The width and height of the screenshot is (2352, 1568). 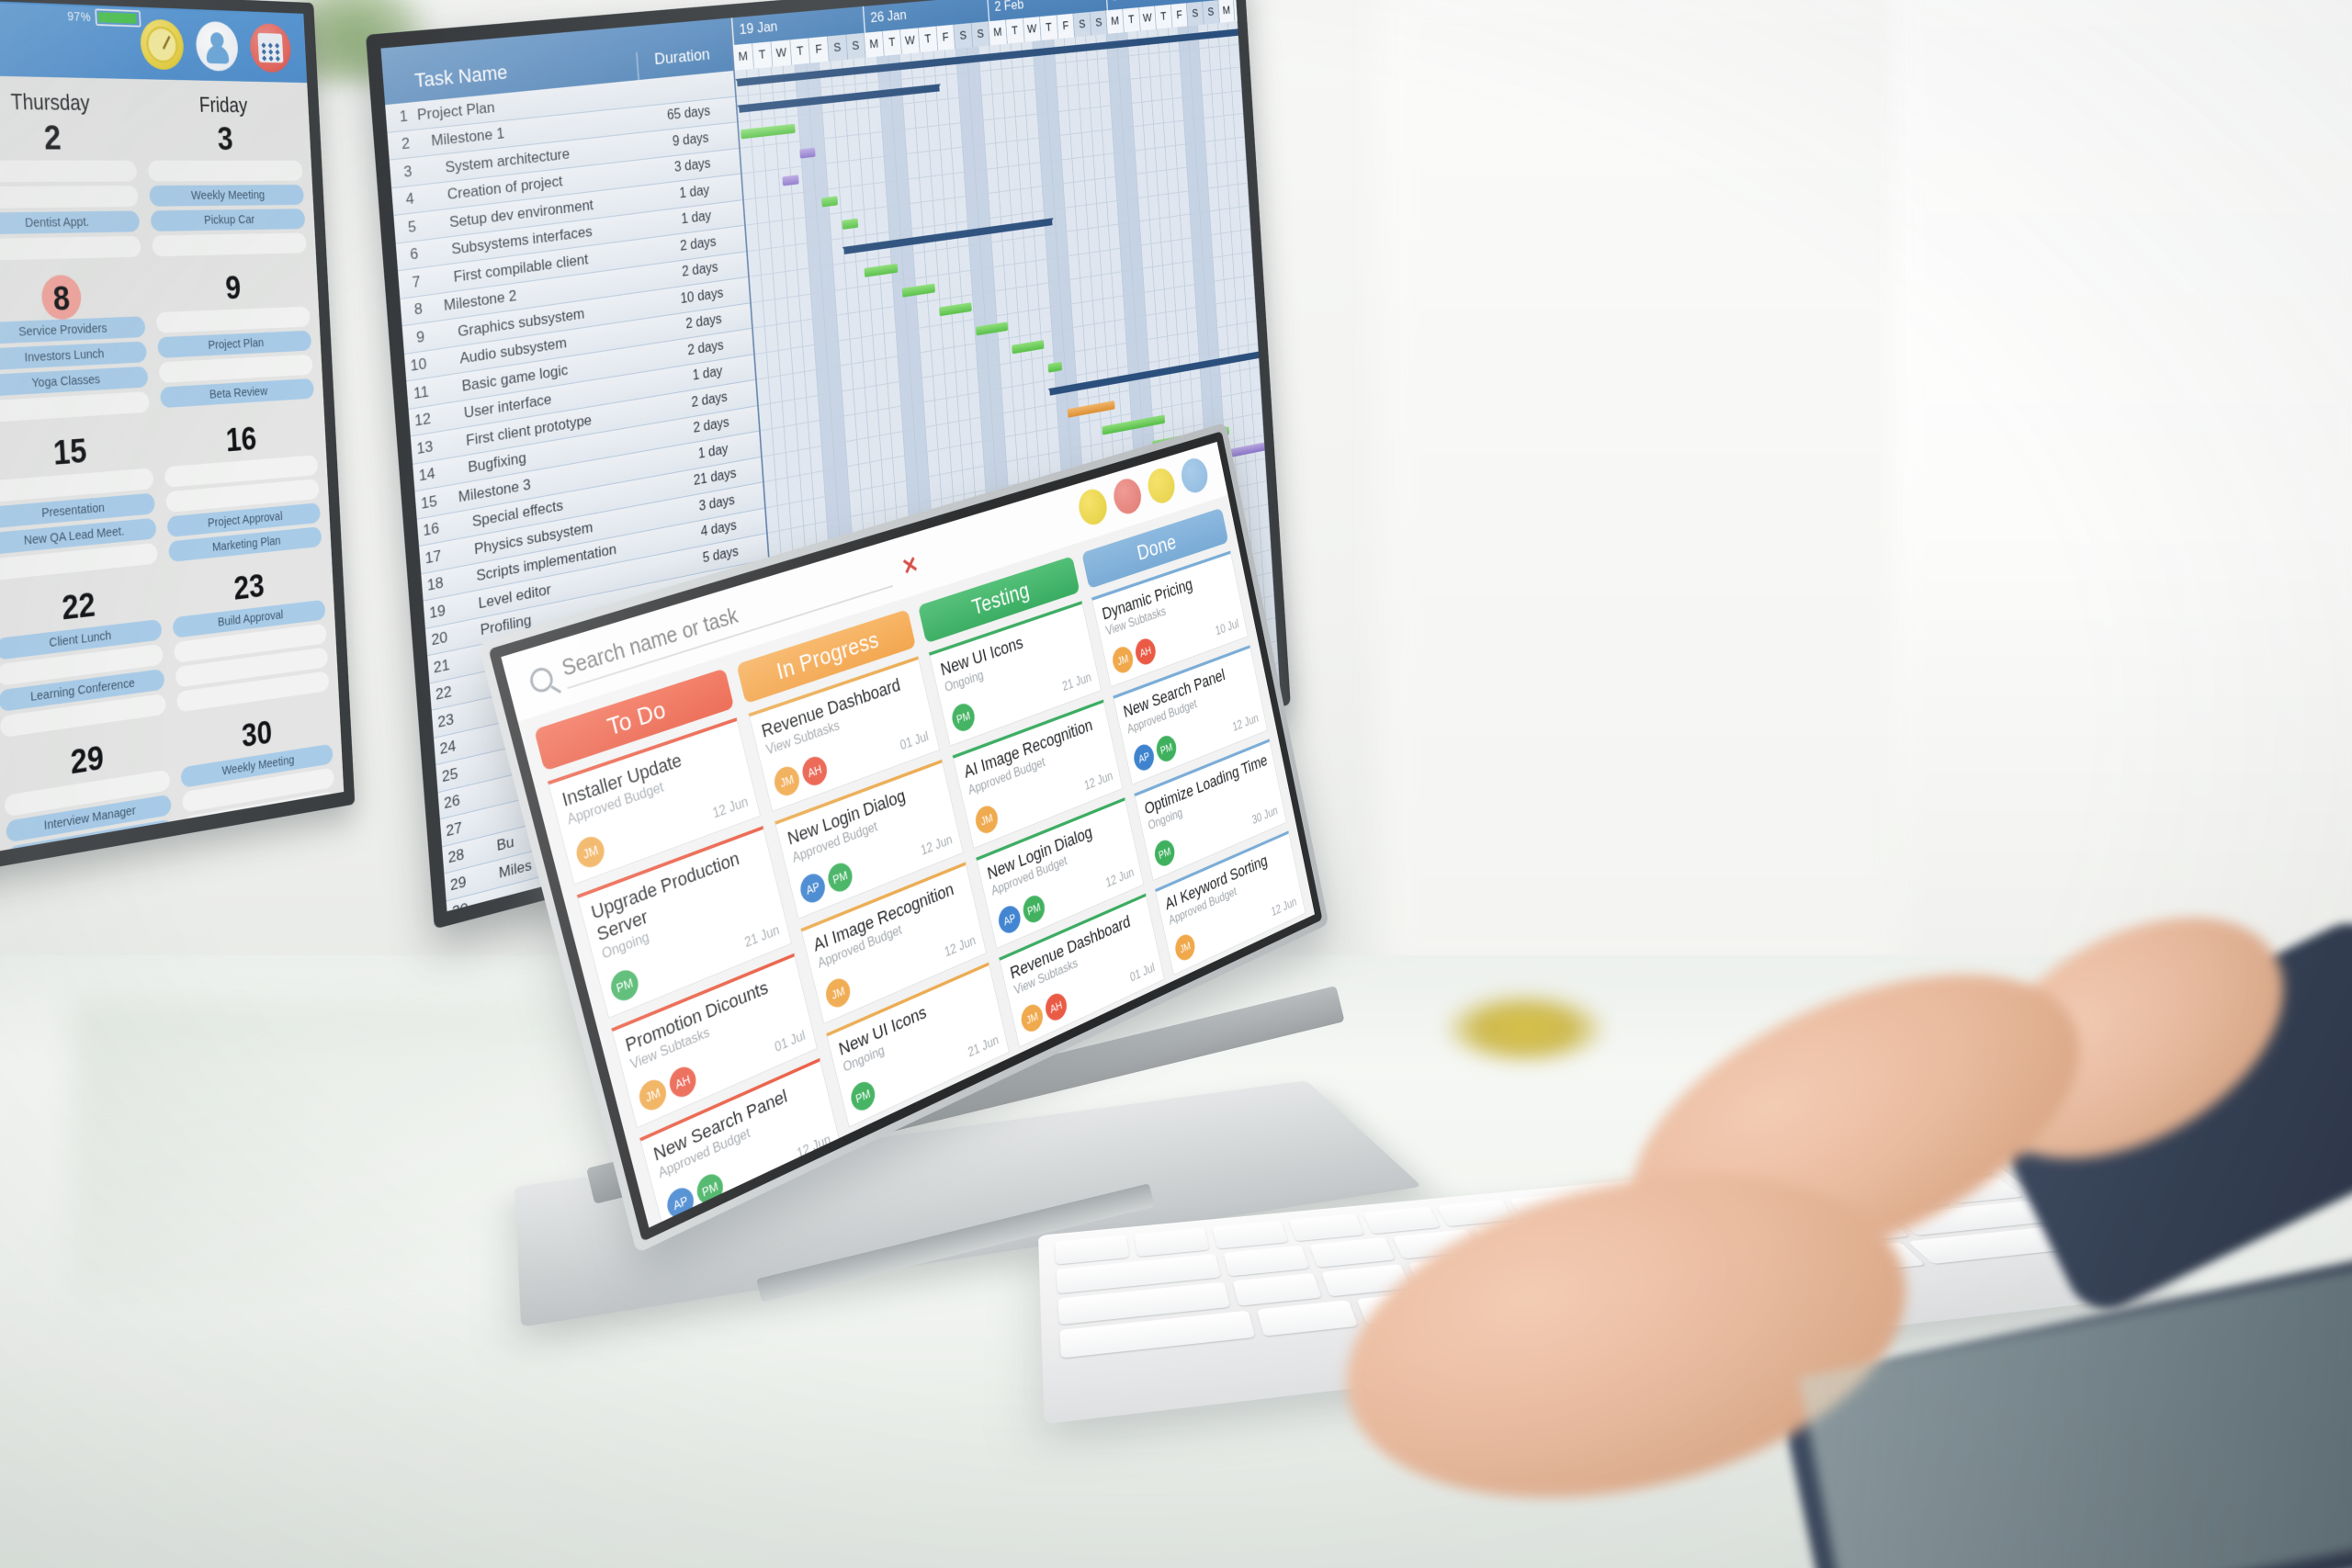 What do you see at coordinates (910, 565) in the screenshot?
I see `clear-search-icon: ✕` at bounding box center [910, 565].